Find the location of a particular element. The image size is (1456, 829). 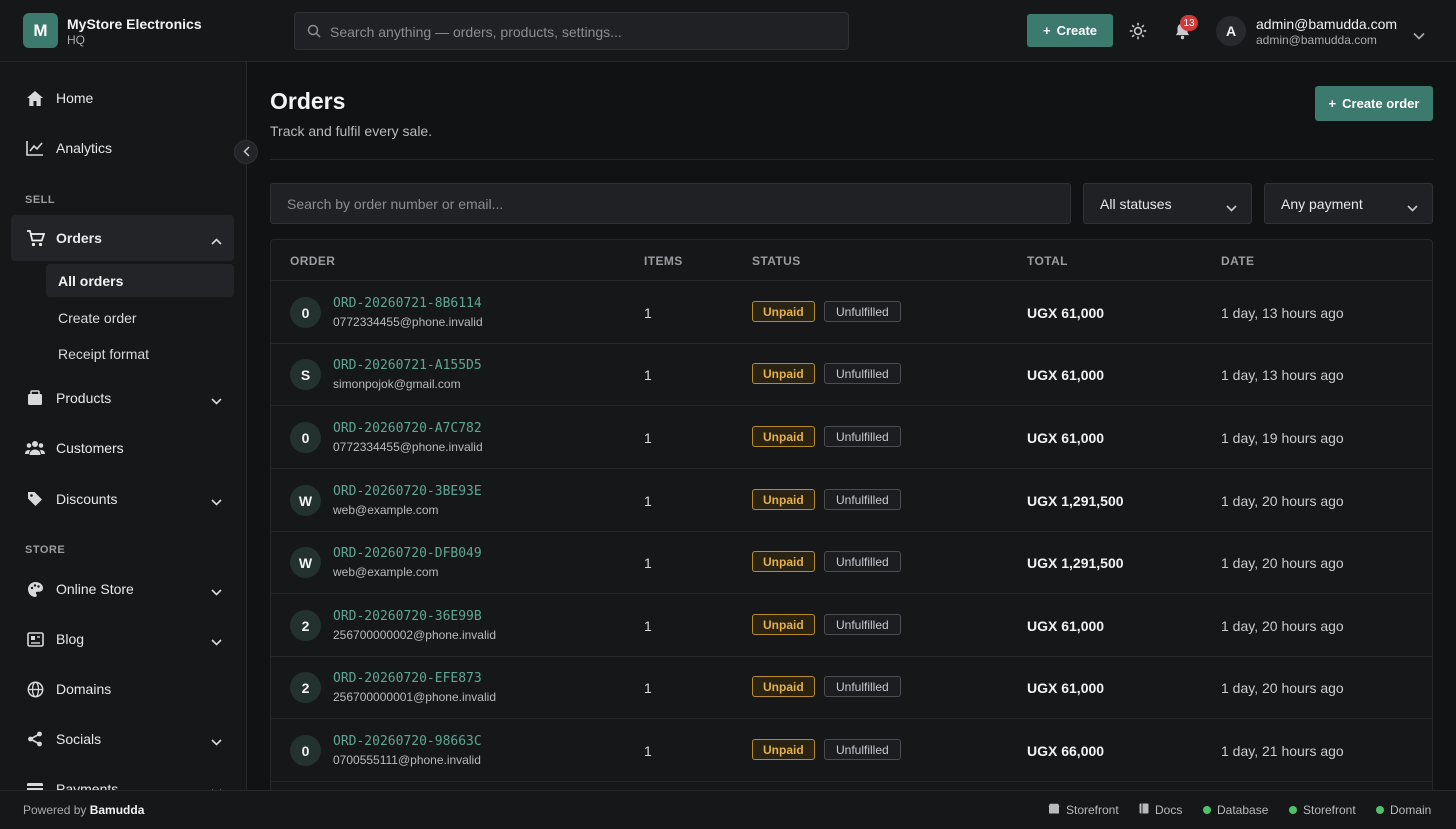

order-total: UGX 66,000 is located at coordinates (1066, 751).